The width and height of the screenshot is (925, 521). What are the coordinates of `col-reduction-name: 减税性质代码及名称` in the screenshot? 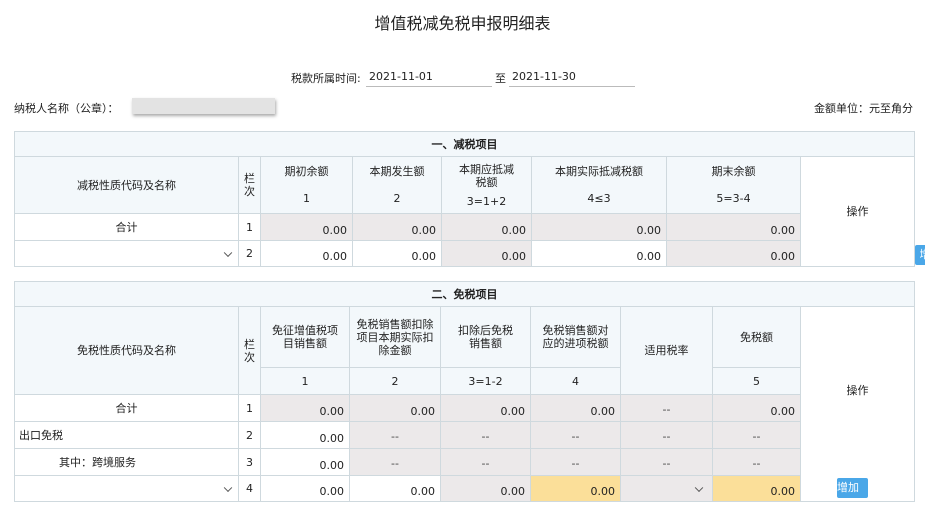 It's located at (126, 185).